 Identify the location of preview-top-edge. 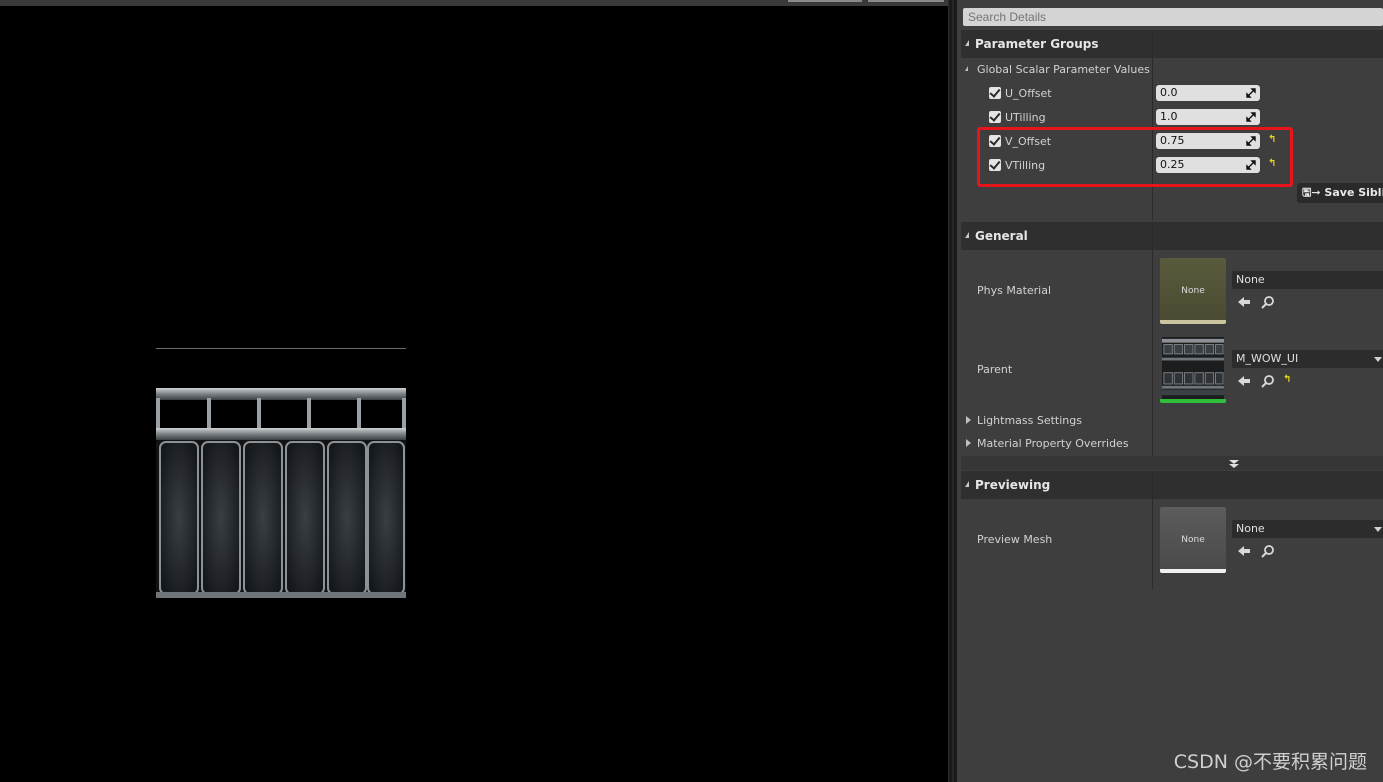
(281, 348).